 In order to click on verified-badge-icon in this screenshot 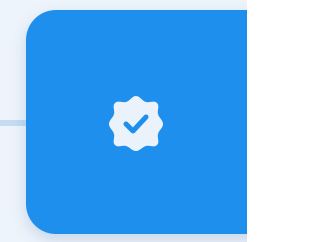, I will do `click(136, 122)`.